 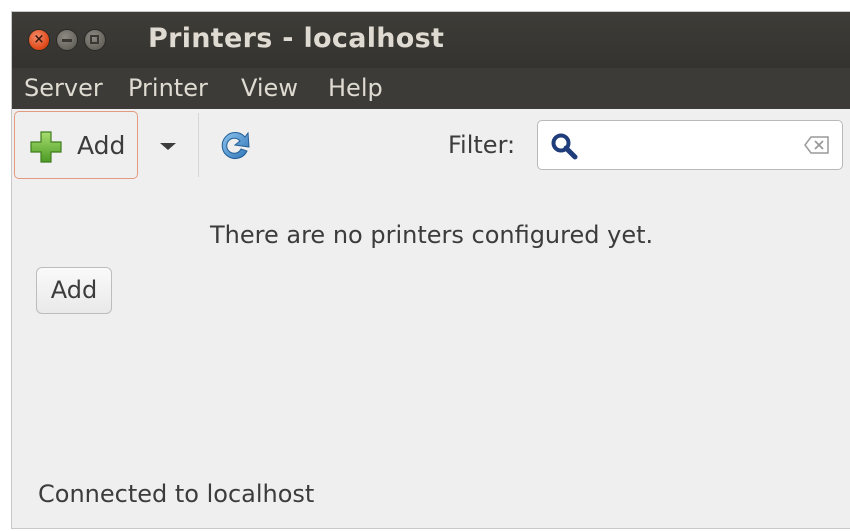 I want to click on menu-server: Server, so click(x=63, y=88).